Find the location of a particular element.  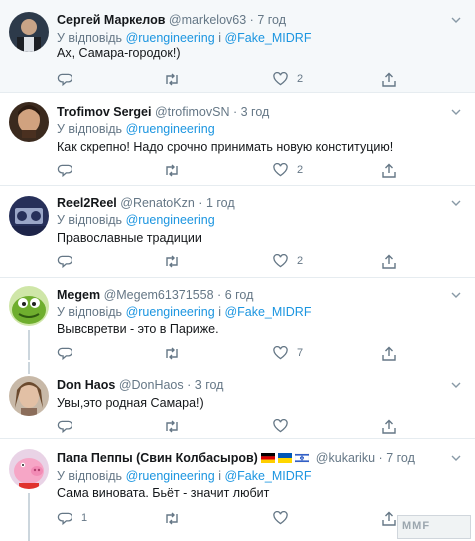

like-button: 7 is located at coordinates (288, 353).